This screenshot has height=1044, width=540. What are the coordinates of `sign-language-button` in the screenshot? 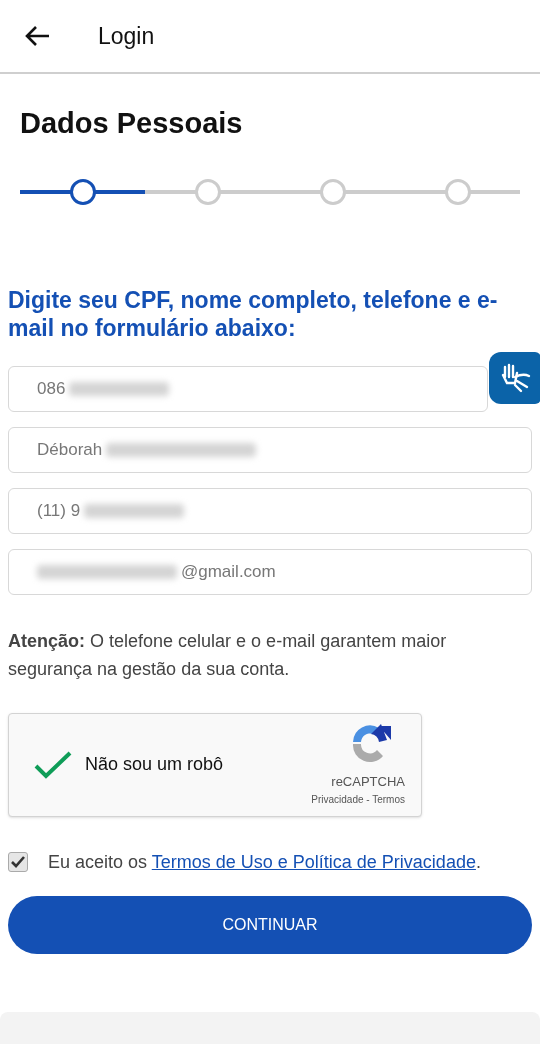 It's located at (514, 378).